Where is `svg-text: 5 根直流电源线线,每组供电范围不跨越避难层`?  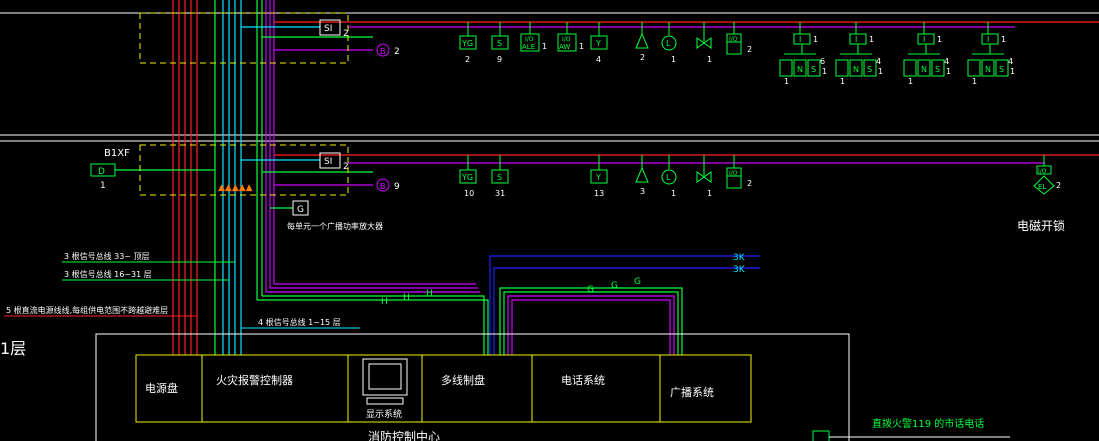
svg-text: 5 根直流电源线线,每组供电范围不跨越避难层 is located at coordinates (87, 310).